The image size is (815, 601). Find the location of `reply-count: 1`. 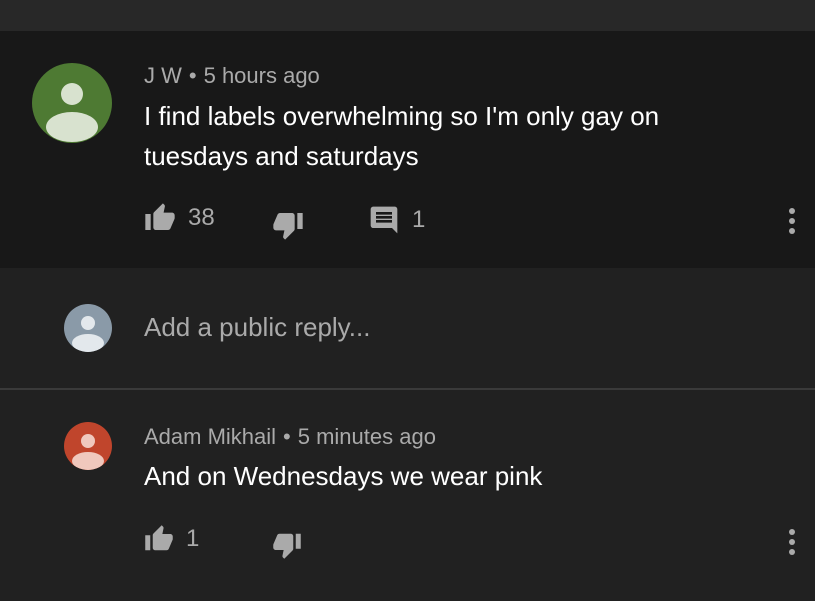

reply-count: 1 is located at coordinates (419, 219).